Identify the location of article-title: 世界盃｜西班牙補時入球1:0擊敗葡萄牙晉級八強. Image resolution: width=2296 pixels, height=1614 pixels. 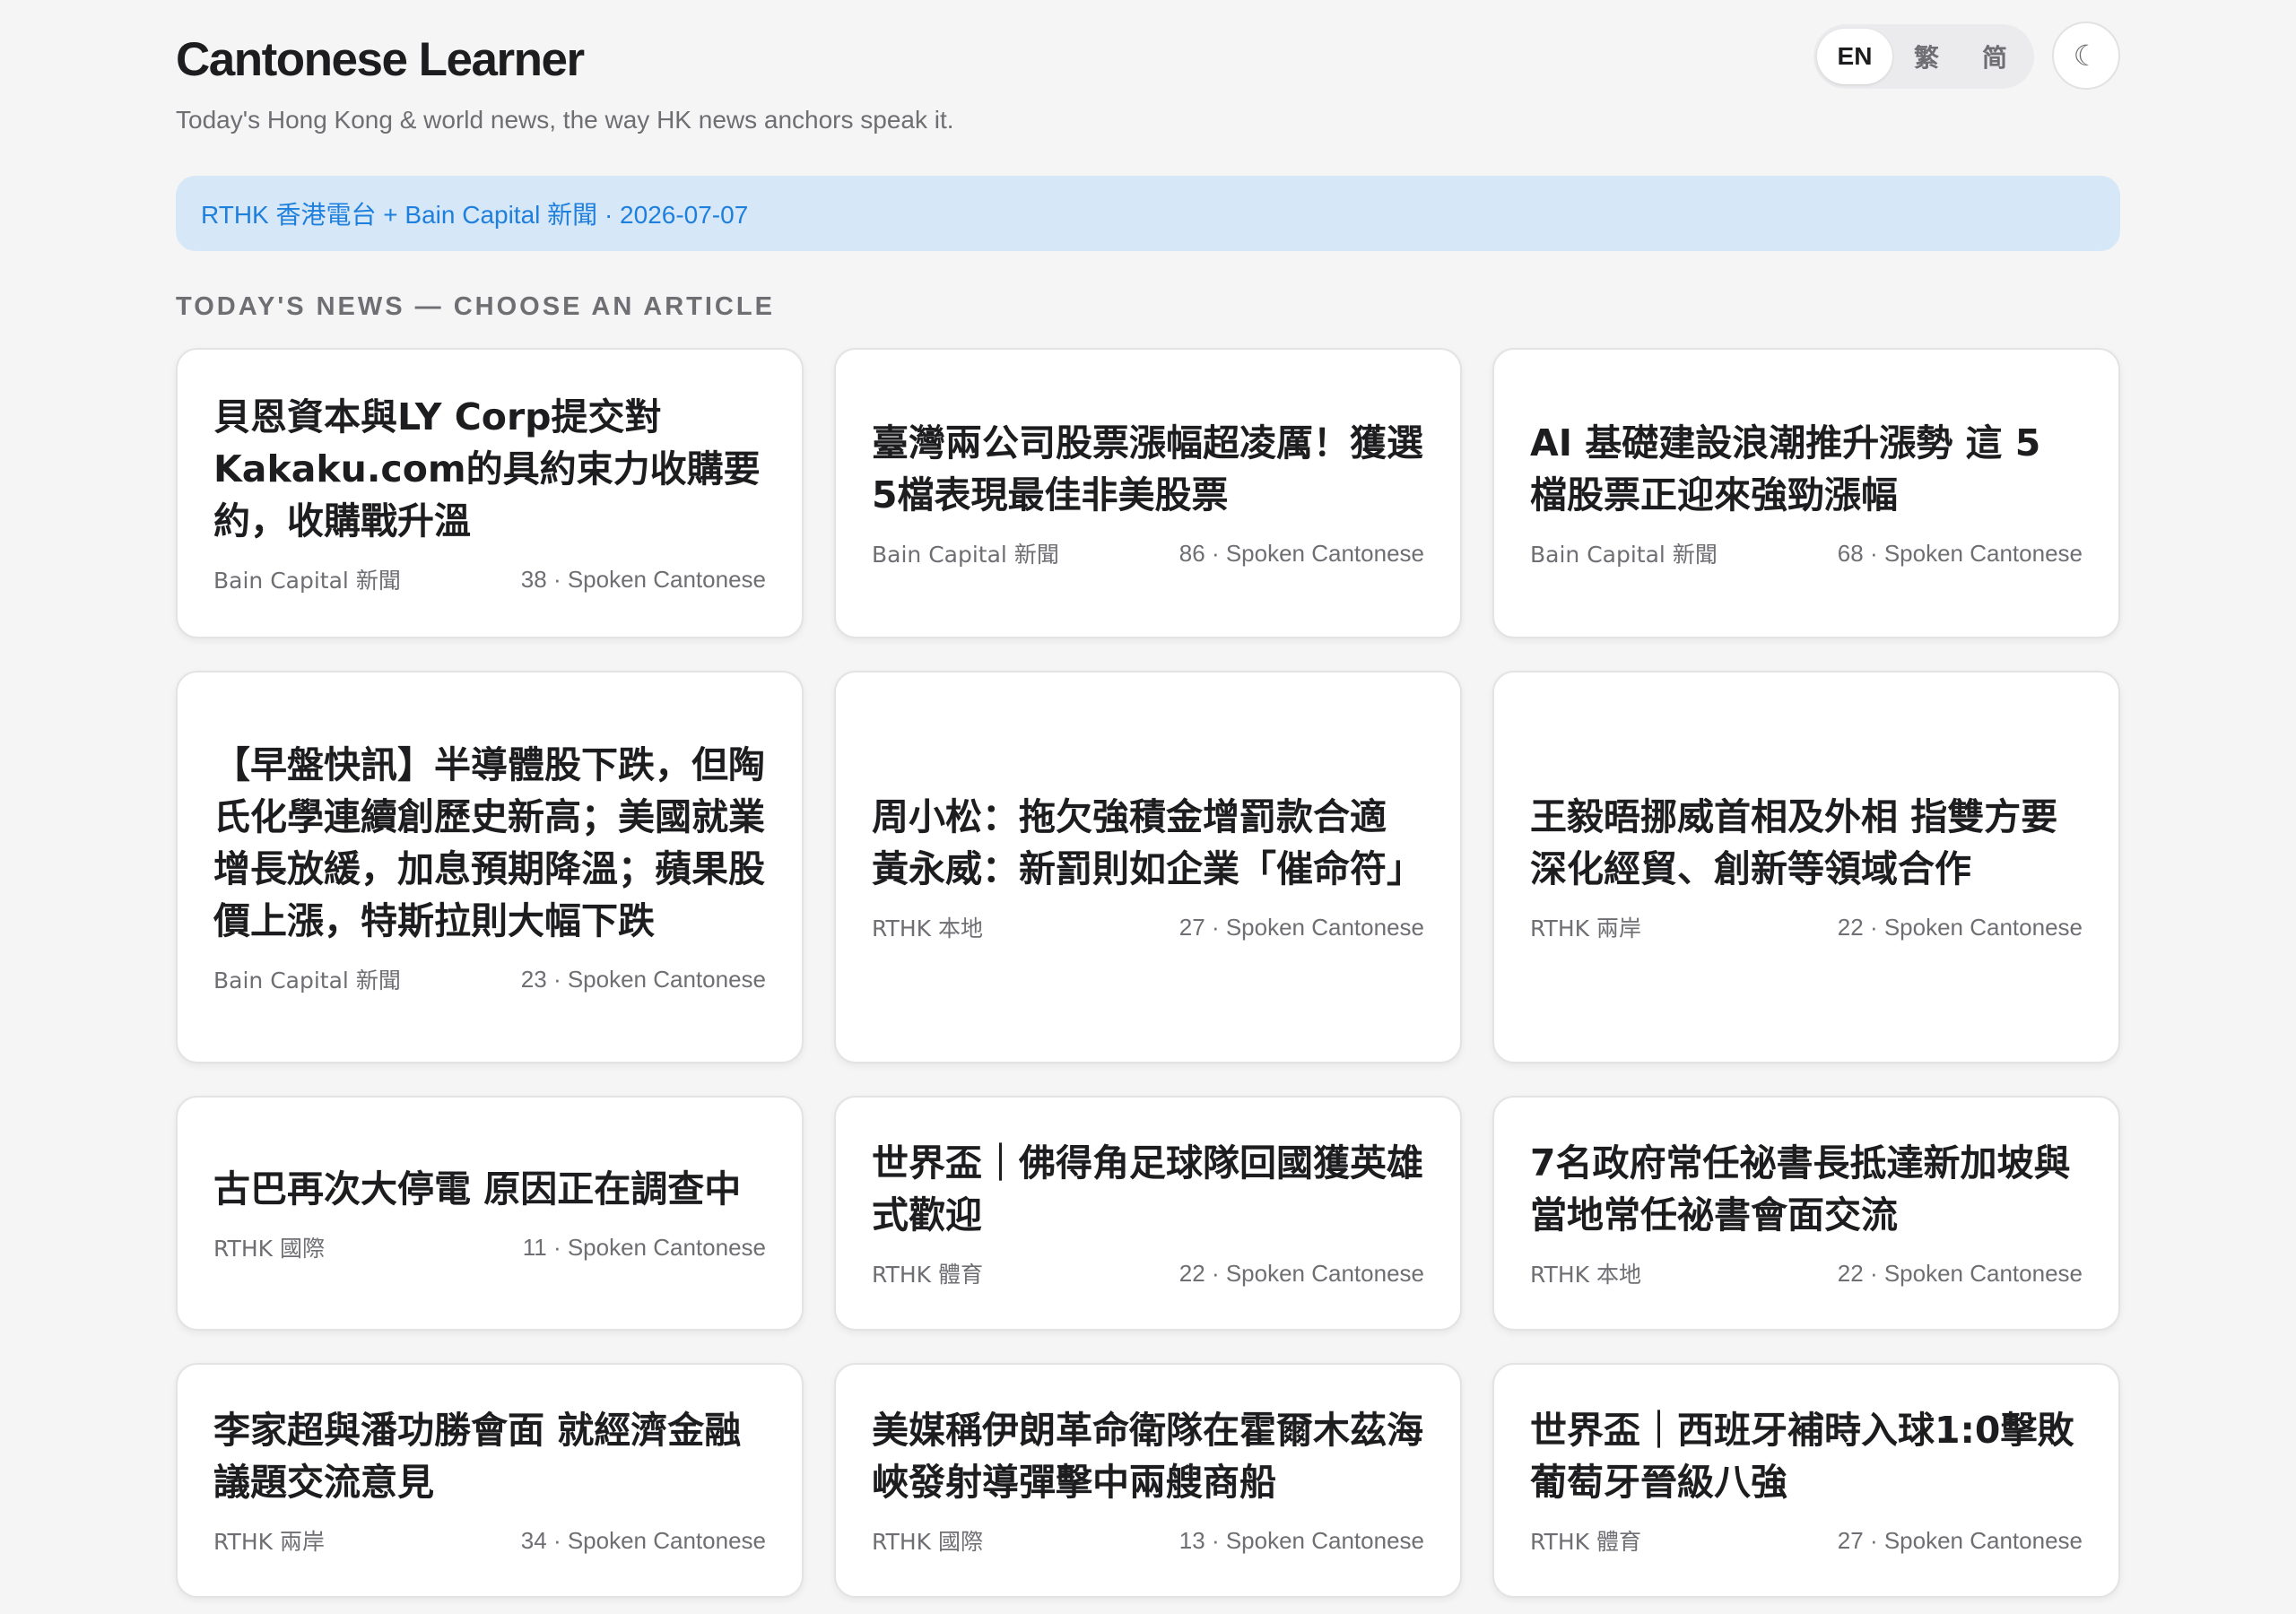
(1802, 1456).